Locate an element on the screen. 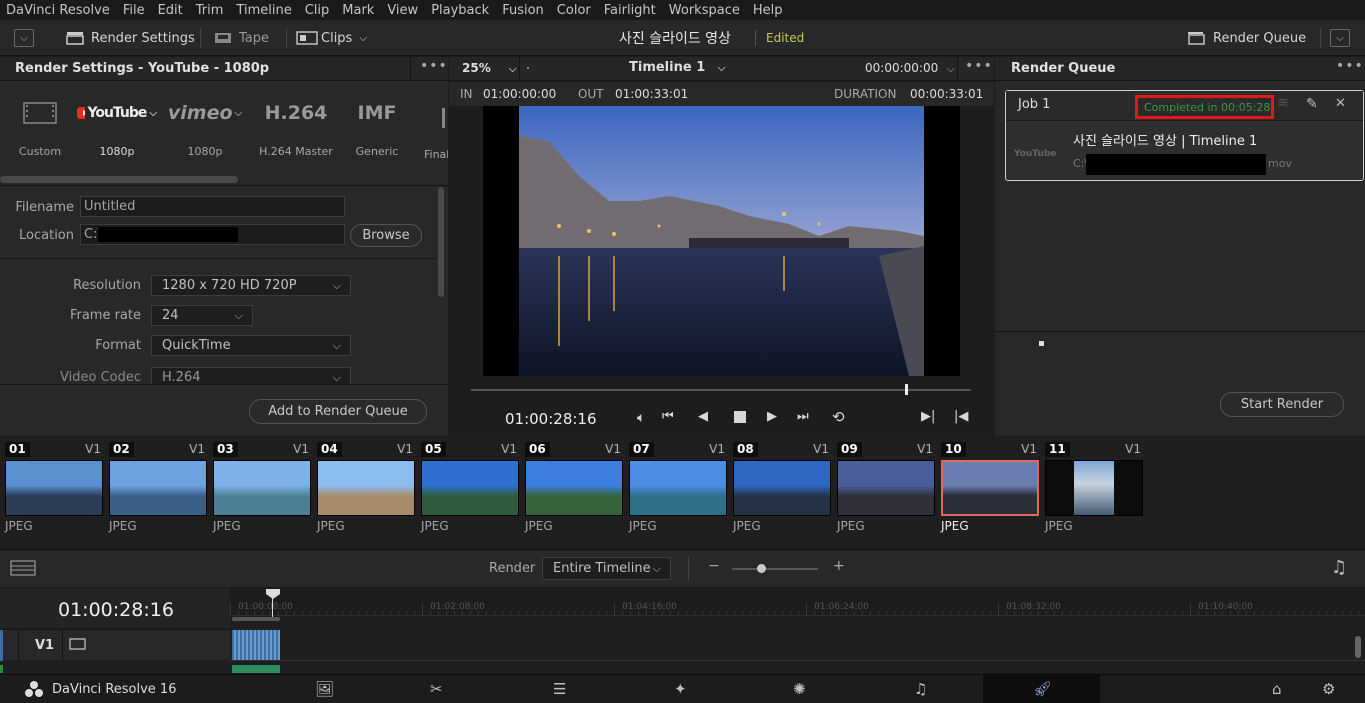 Image resolution: width=1365 pixels, height=703 pixels. menu-item-fusion: Fusion is located at coordinates (523, 10).